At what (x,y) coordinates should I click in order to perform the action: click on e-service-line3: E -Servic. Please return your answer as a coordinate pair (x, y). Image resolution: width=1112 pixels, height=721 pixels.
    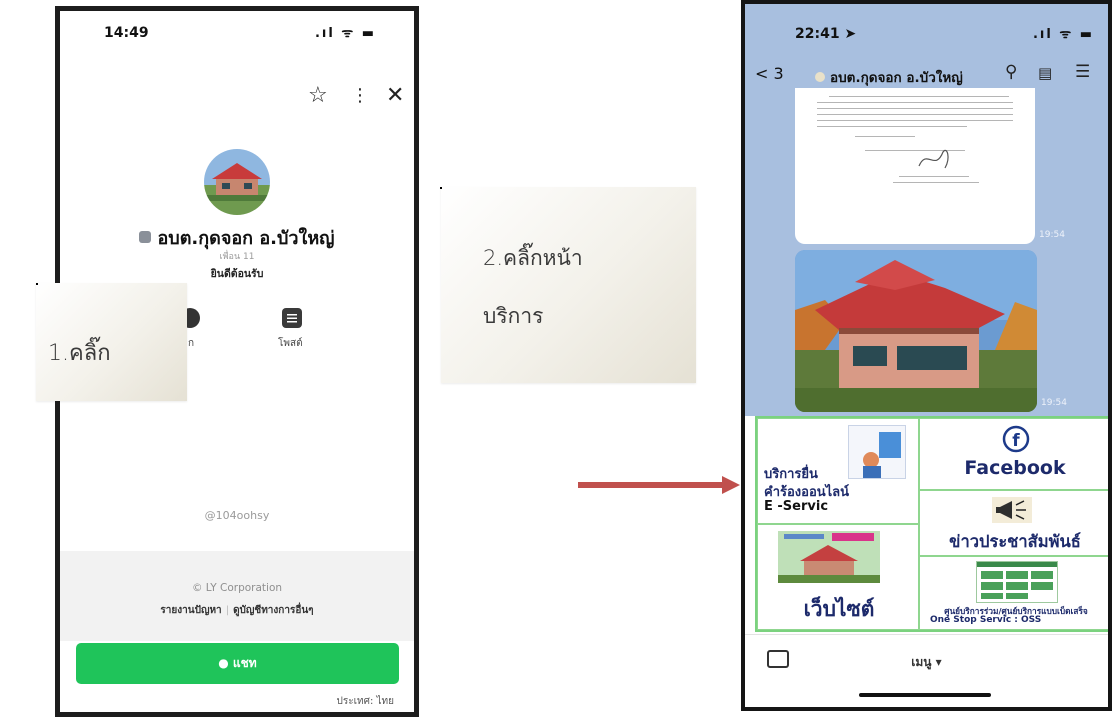
    Looking at the image, I should click on (796, 506).